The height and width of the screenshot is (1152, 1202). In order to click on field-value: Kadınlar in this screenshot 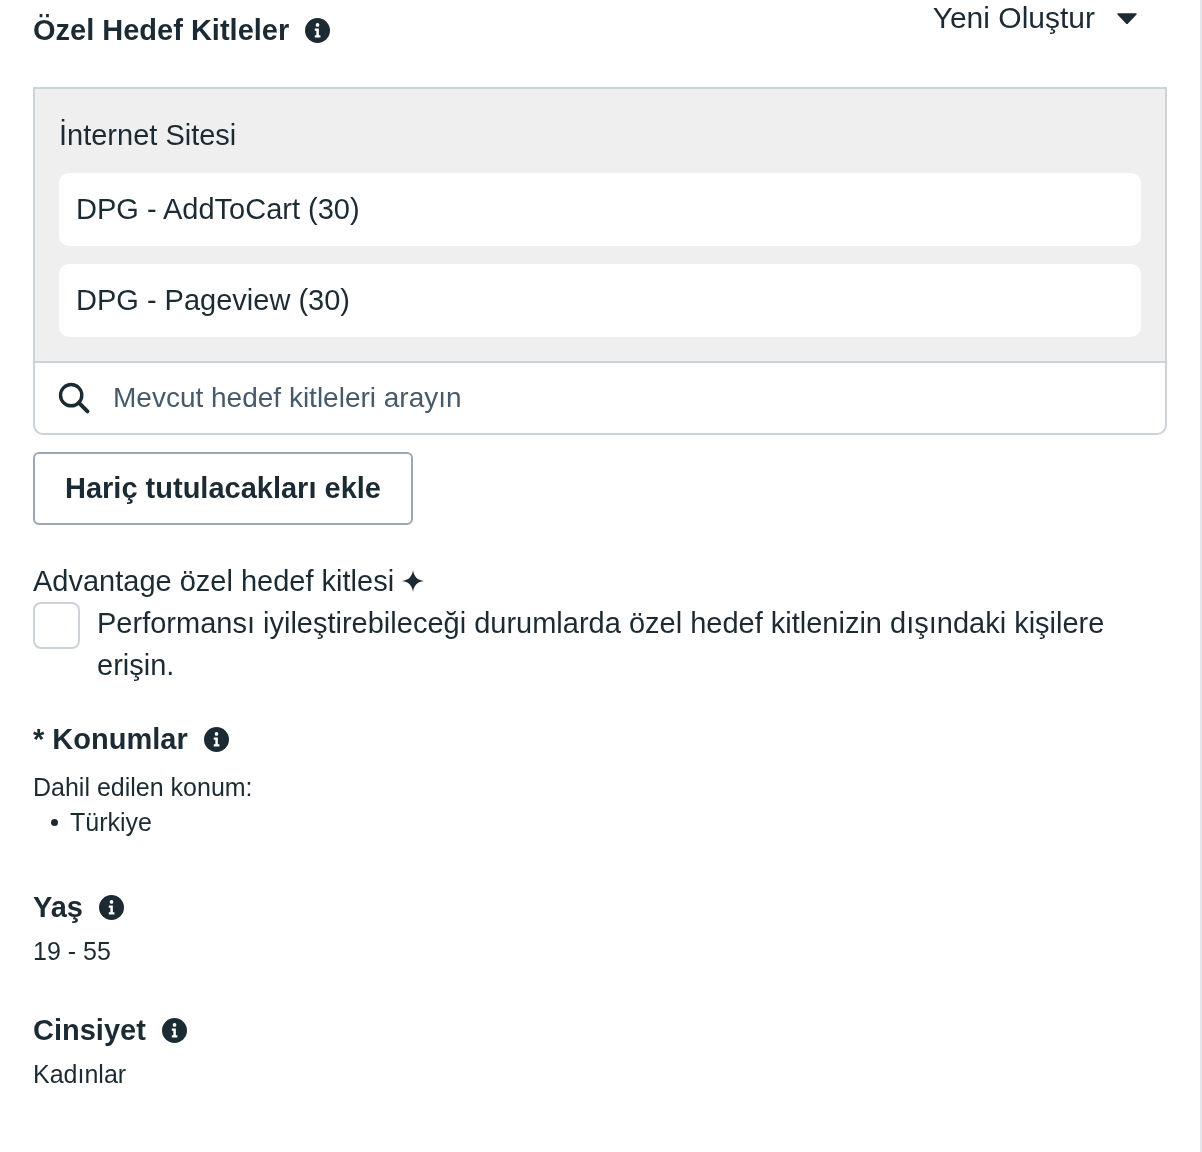, I will do `click(80, 1074)`.